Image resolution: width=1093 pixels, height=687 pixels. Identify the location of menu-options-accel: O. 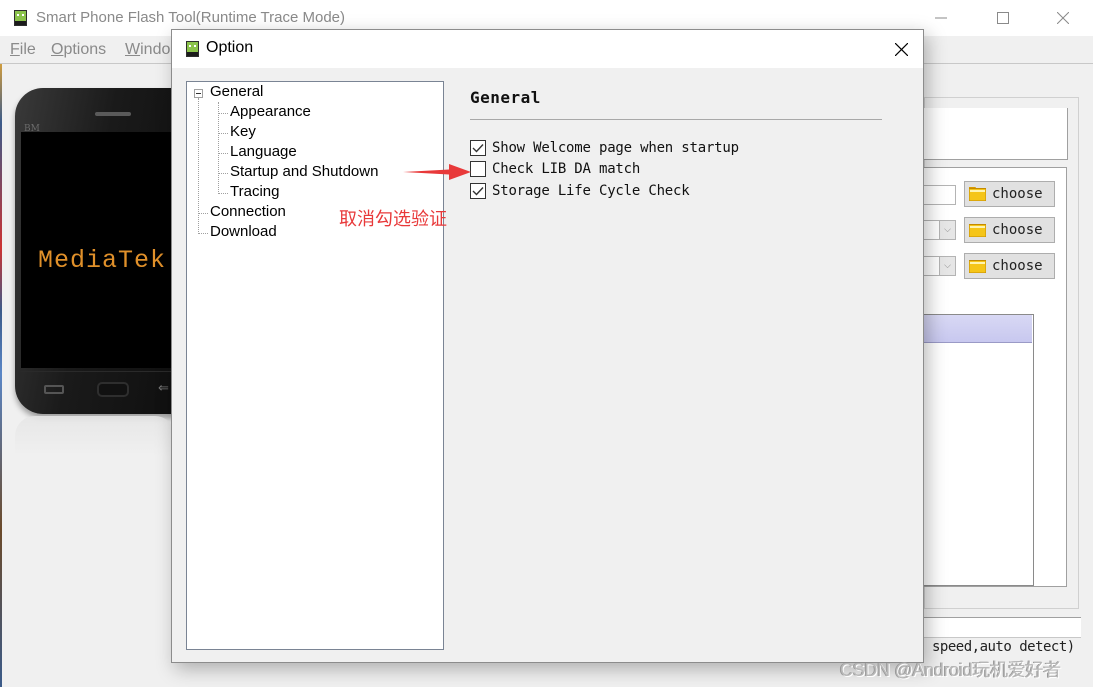
(57, 49).